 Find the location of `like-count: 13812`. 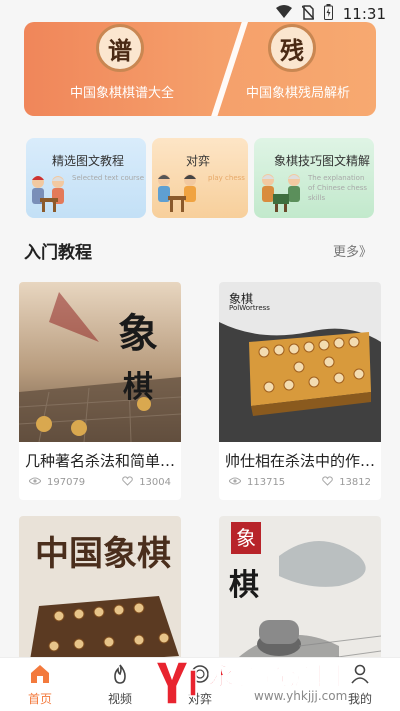

like-count: 13812 is located at coordinates (355, 482).